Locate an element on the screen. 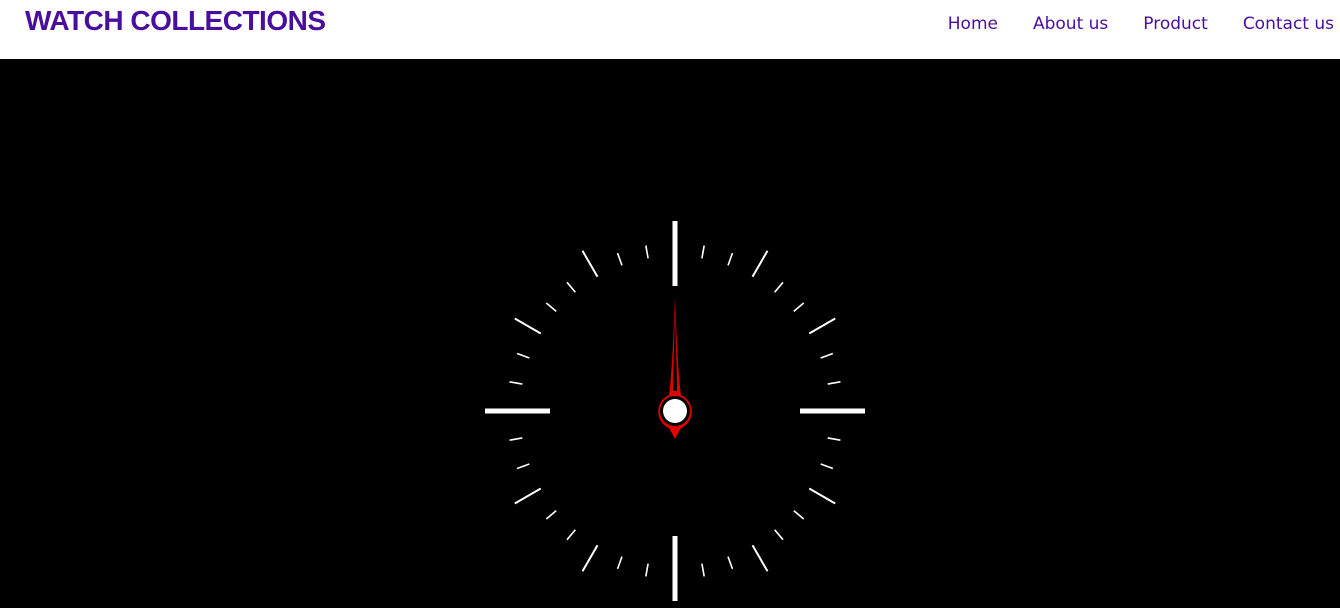 The width and height of the screenshot is (1340, 608). second-hand-icon is located at coordinates (675, 368).